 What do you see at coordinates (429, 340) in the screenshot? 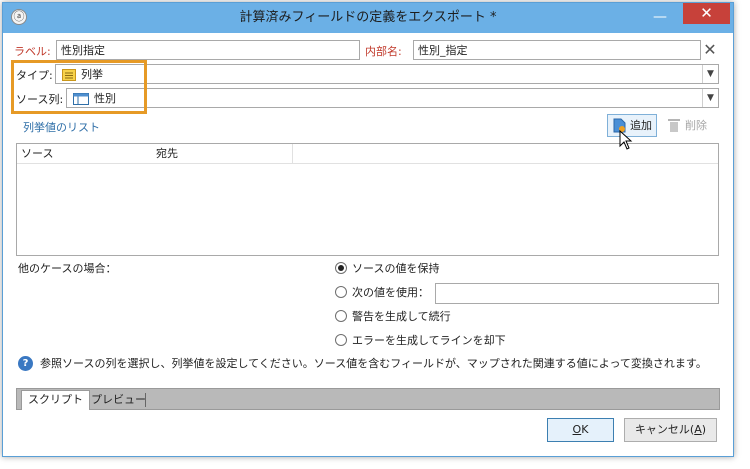
I see `radio-label: エラーを生成してラインを却下` at bounding box center [429, 340].